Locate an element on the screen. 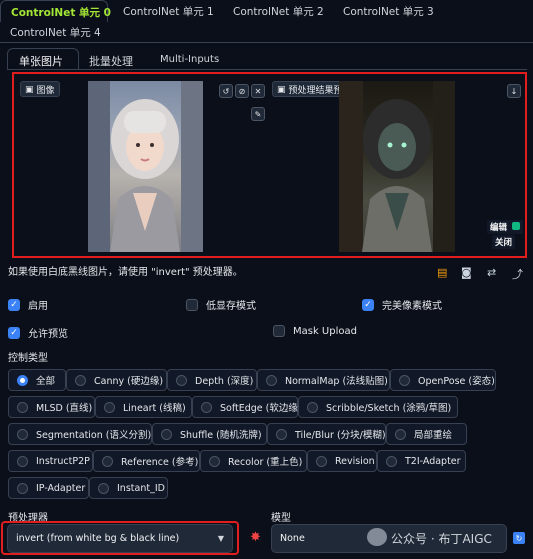 The height and width of the screenshot is (559, 533). subtabs-divider is located at coordinates (267, 69).